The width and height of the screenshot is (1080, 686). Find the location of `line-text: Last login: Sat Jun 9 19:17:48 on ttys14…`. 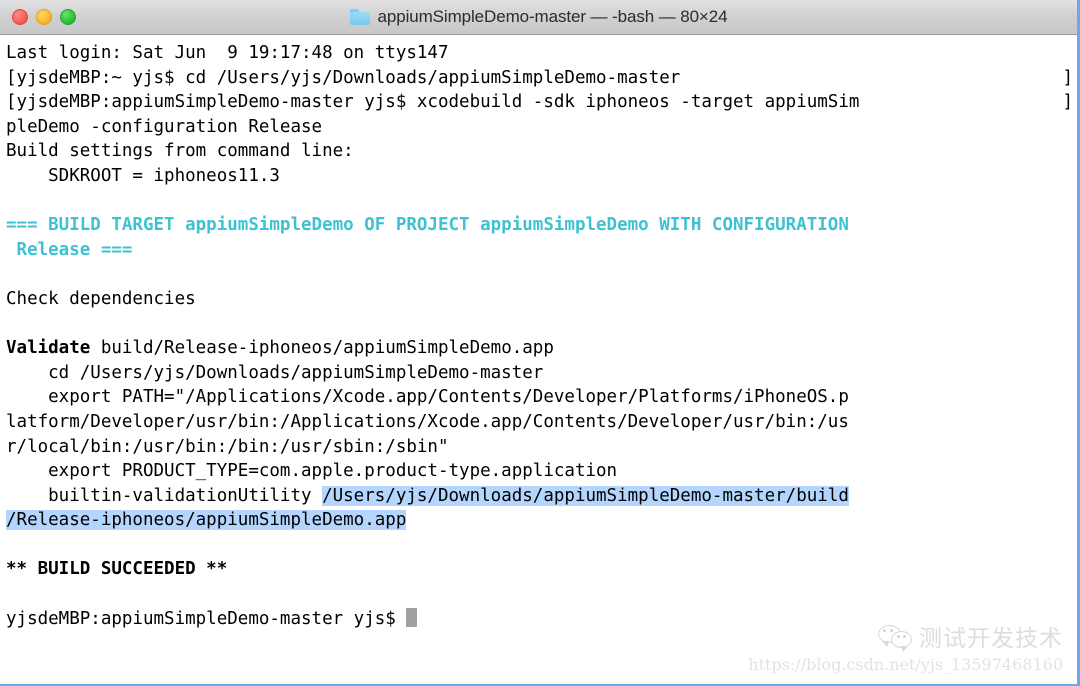

line-text: Last login: Sat Jun 9 19:17:48 on ttys14… is located at coordinates (227, 53).